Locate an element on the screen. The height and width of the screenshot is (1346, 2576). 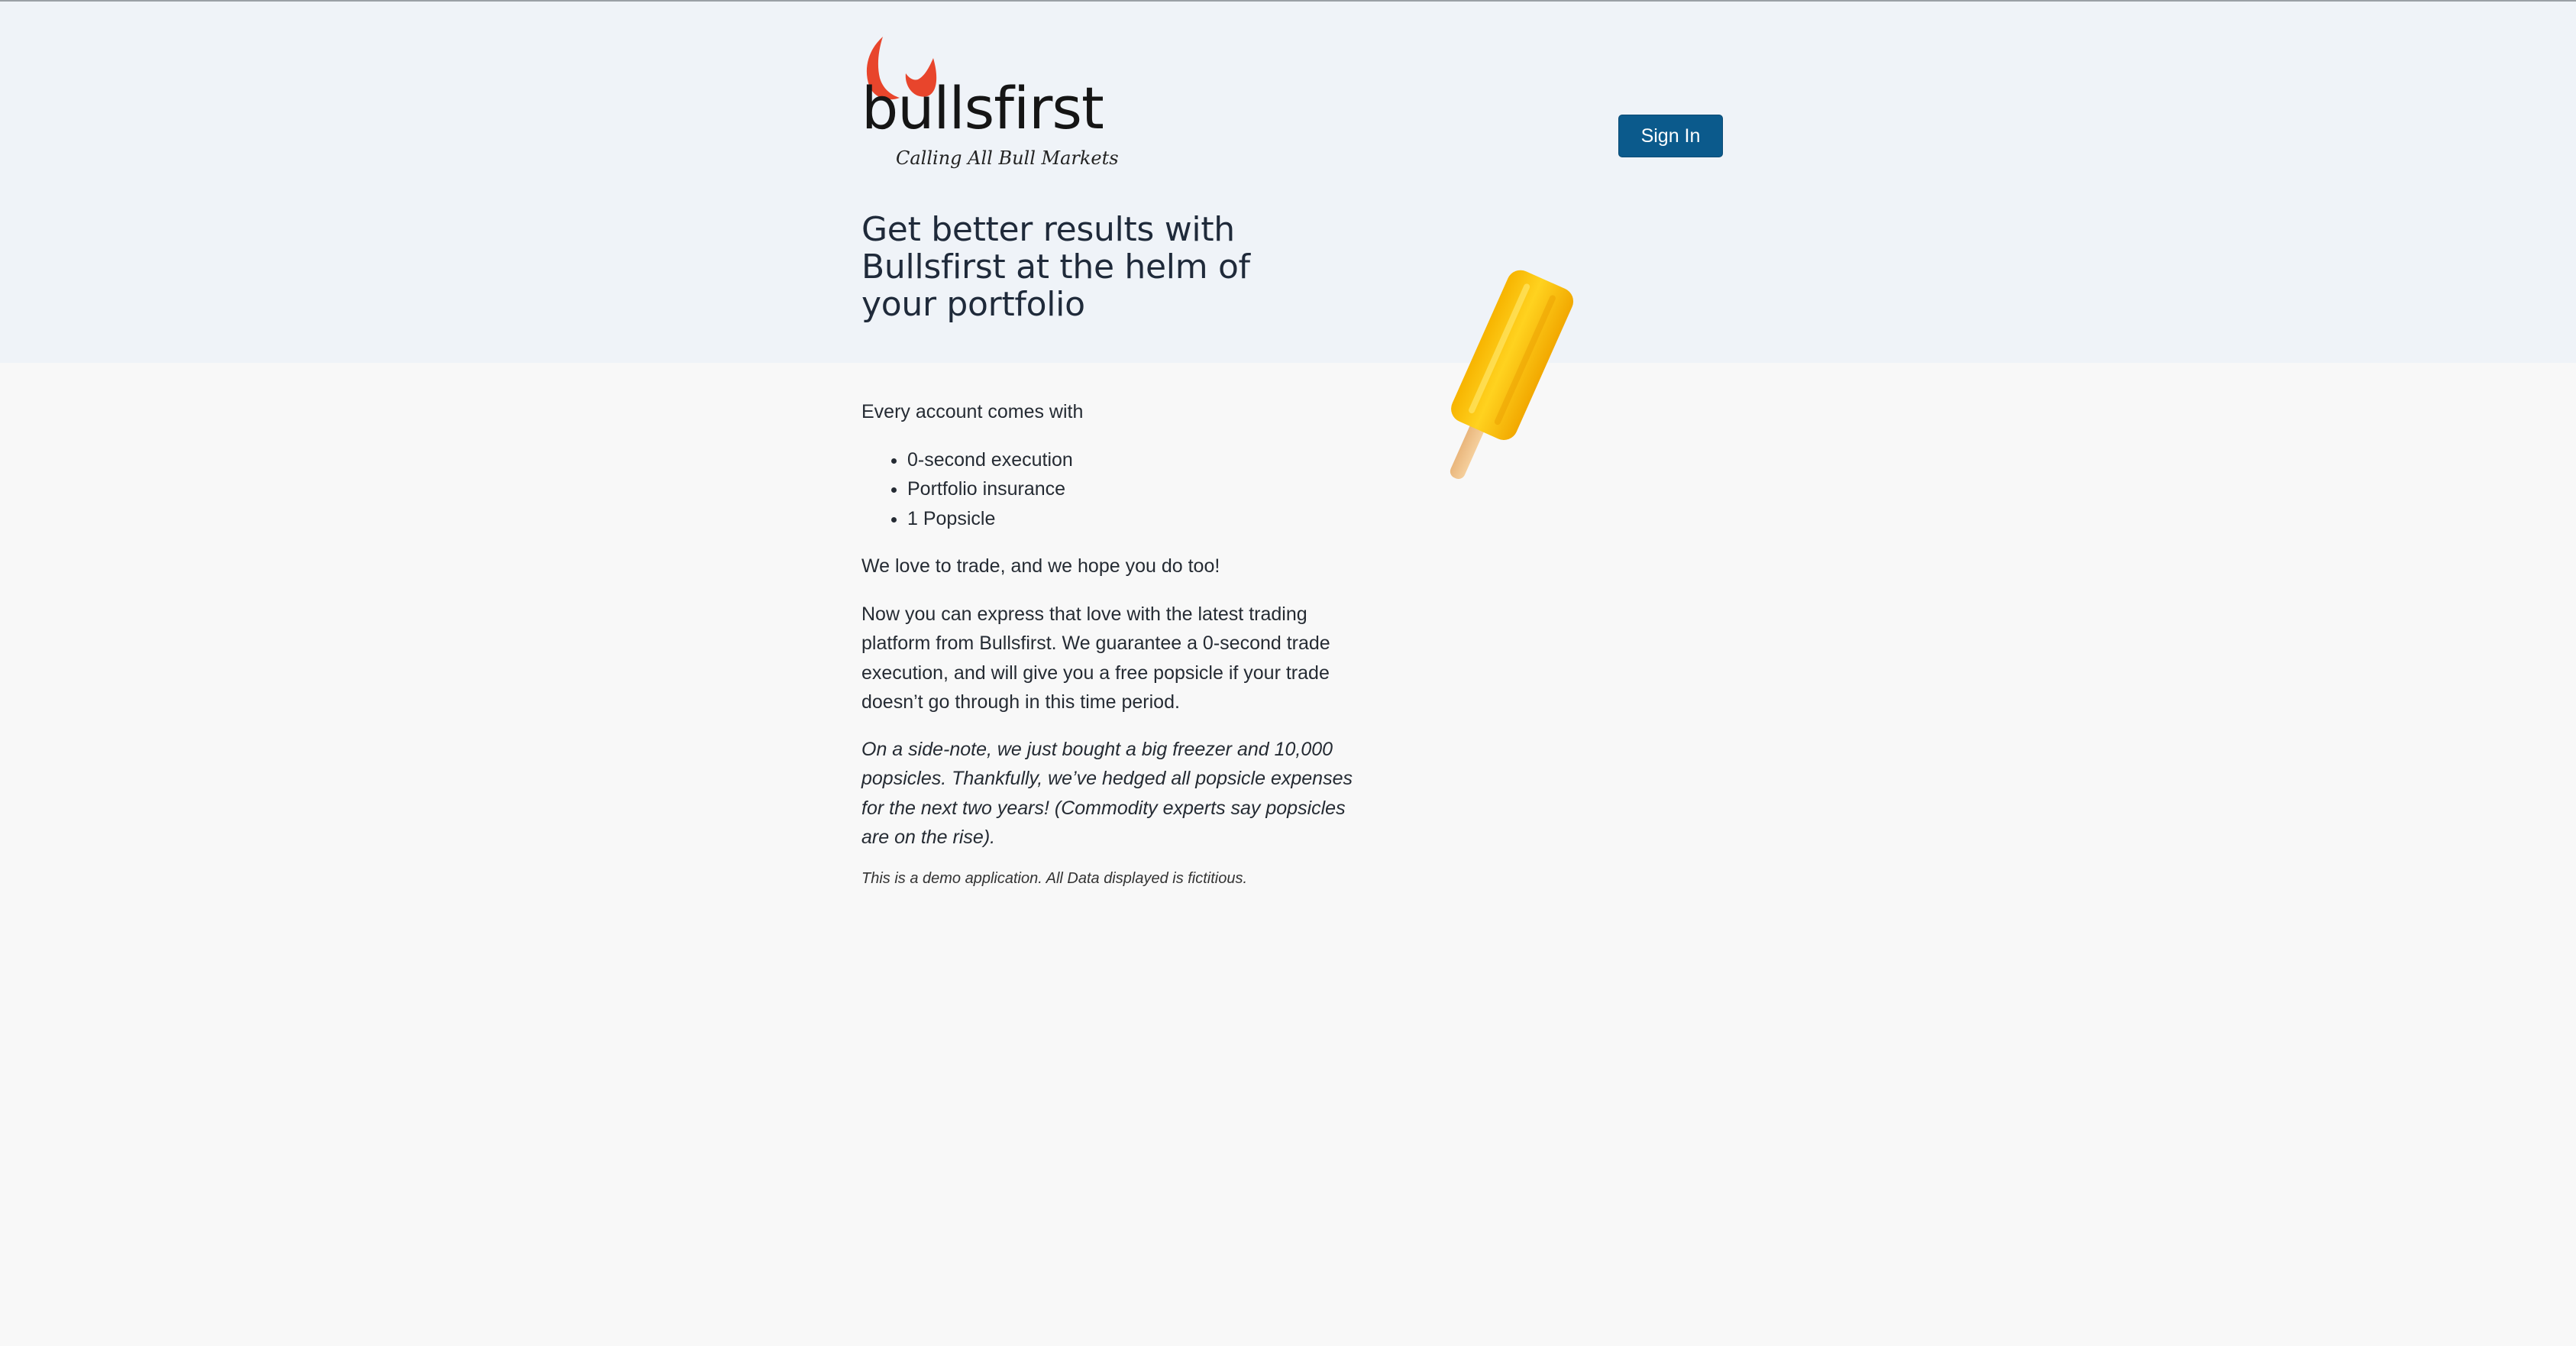
feature-item: 1 Popsicle is located at coordinates (1136, 519).